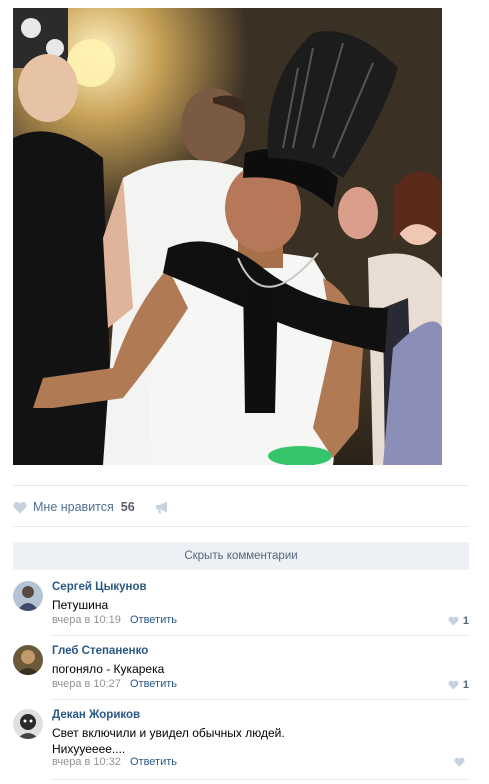  I want to click on comment-author: Глеб Степаненко, so click(100, 651).